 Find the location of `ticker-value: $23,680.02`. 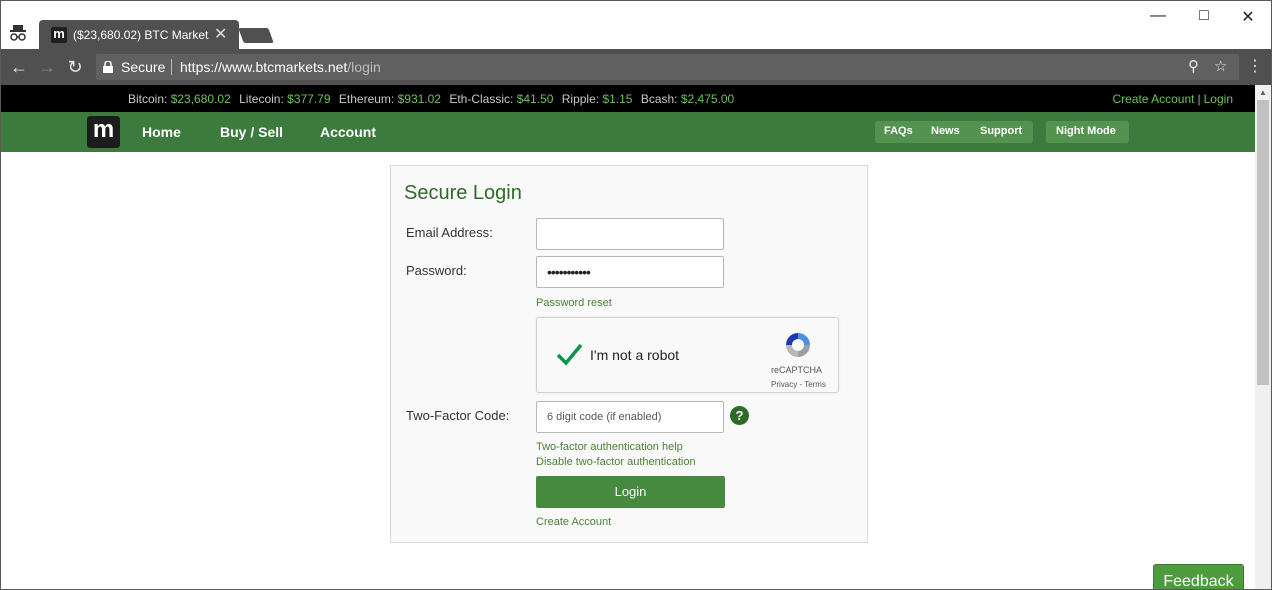

ticker-value: $23,680.02 is located at coordinates (200, 99).